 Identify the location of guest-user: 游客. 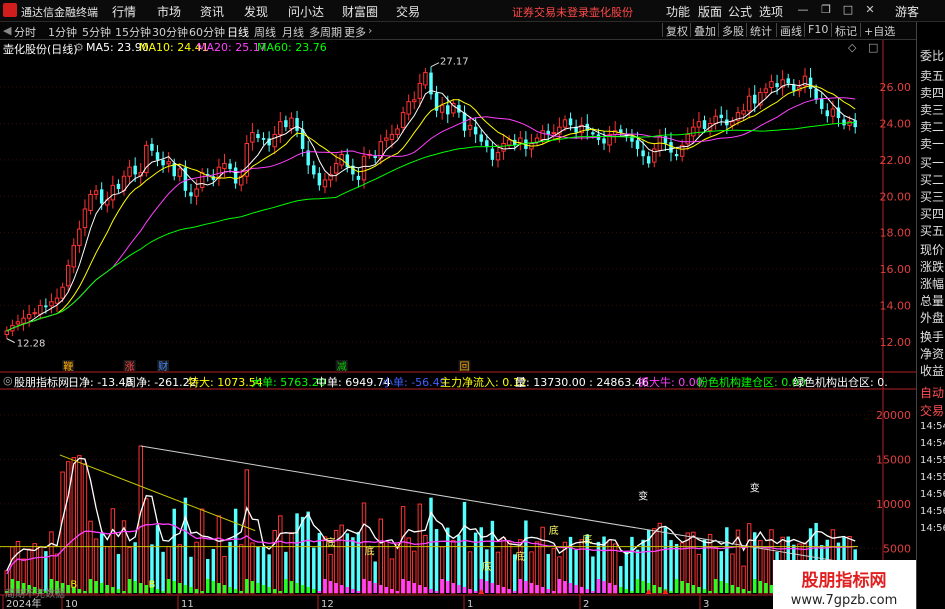
(907, 11).